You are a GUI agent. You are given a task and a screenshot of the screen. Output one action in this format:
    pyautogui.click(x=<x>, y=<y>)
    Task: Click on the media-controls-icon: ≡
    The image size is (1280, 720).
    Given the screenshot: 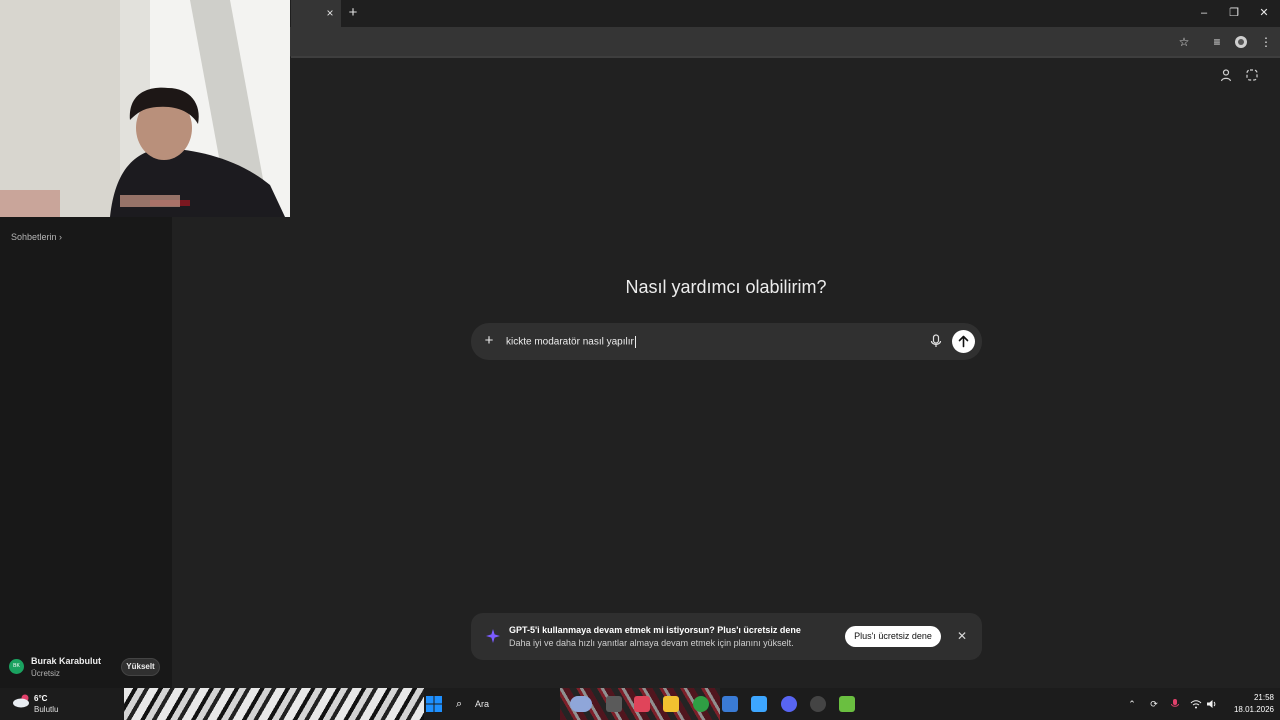 What is the action you would take?
    pyautogui.click(x=1217, y=42)
    